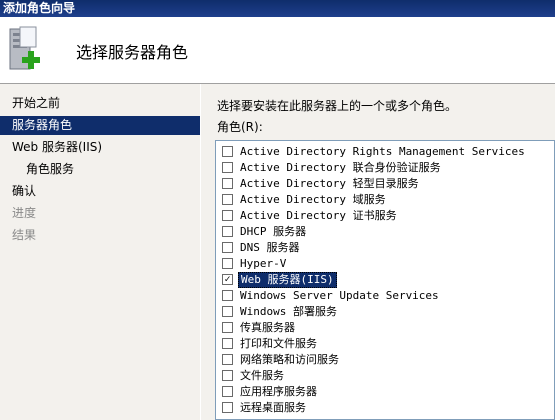  I want to click on instruction-text: 选择要安装在此服务器上的一个或多个角色。, so click(337, 106).